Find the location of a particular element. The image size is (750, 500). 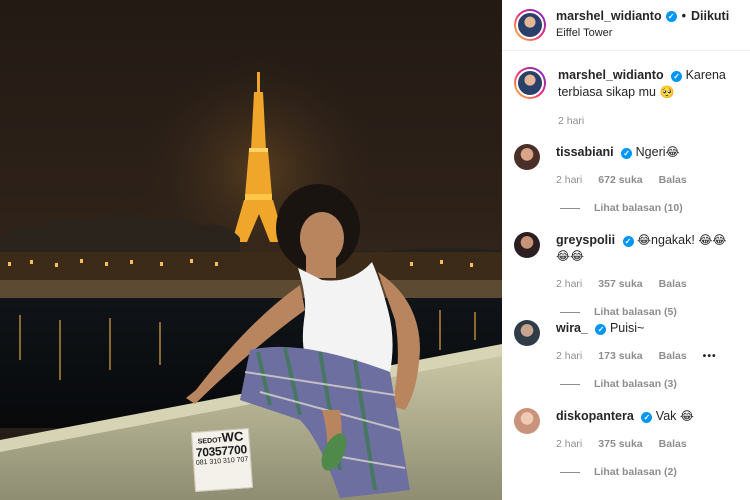

comment-username: tissabiani is located at coordinates (585, 152).